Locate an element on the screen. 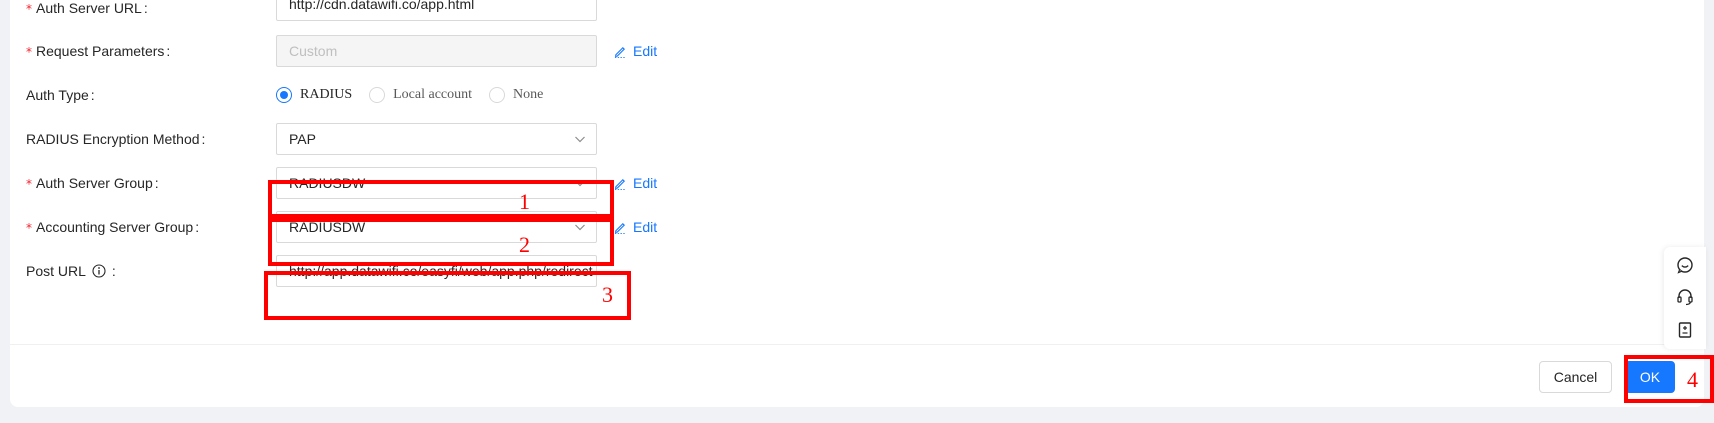 The height and width of the screenshot is (423, 1714). auth-server-group-label: * Auth Server Group: is located at coordinates (92, 183).